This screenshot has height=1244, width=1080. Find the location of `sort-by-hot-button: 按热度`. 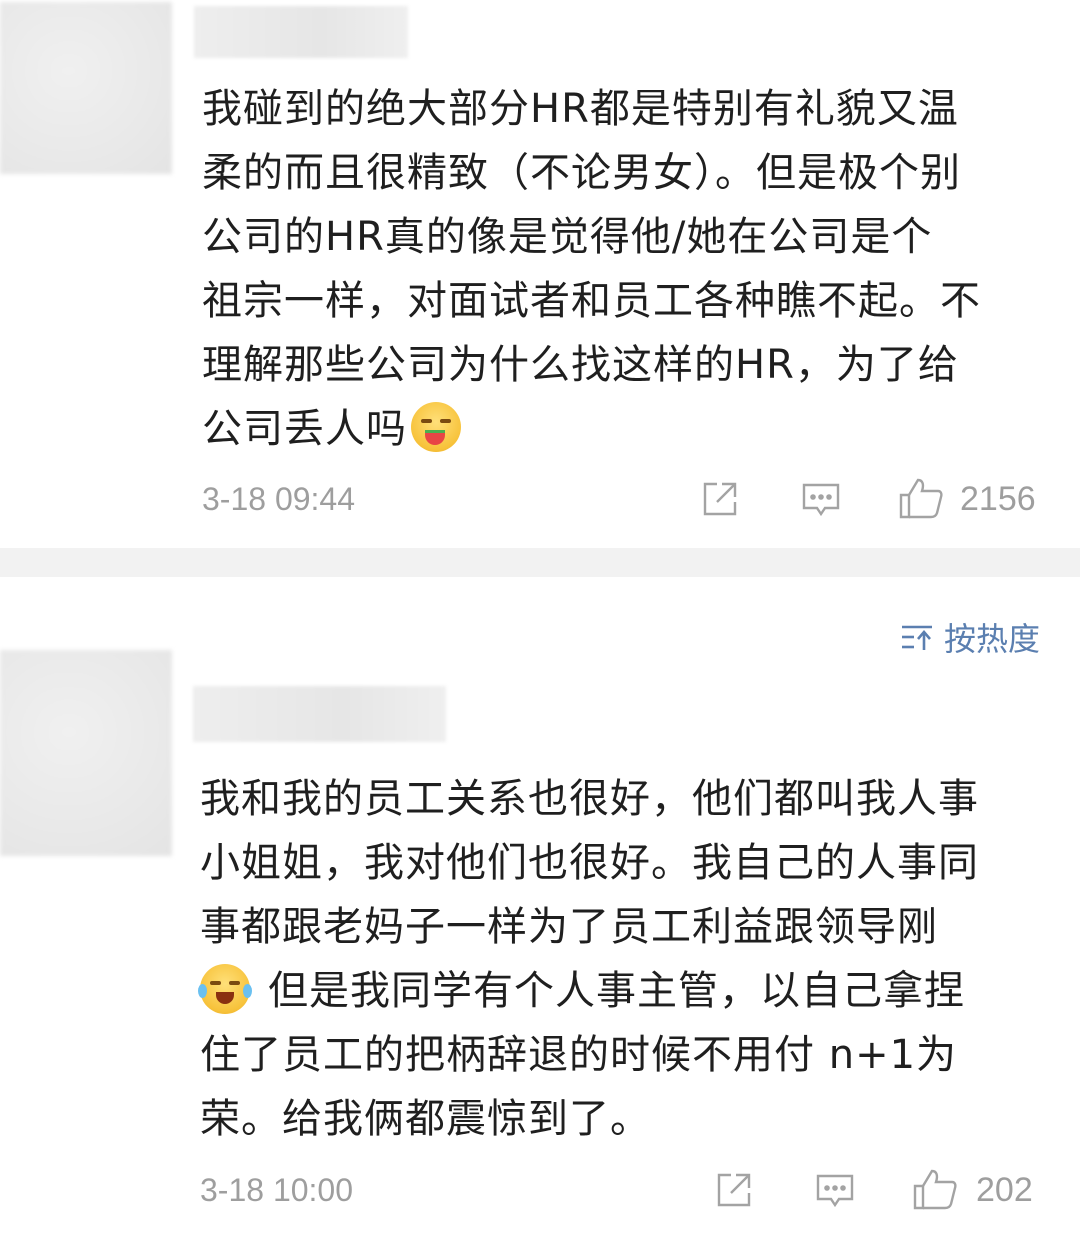

sort-by-hot-button: 按热度 is located at coordinates (970, 637).